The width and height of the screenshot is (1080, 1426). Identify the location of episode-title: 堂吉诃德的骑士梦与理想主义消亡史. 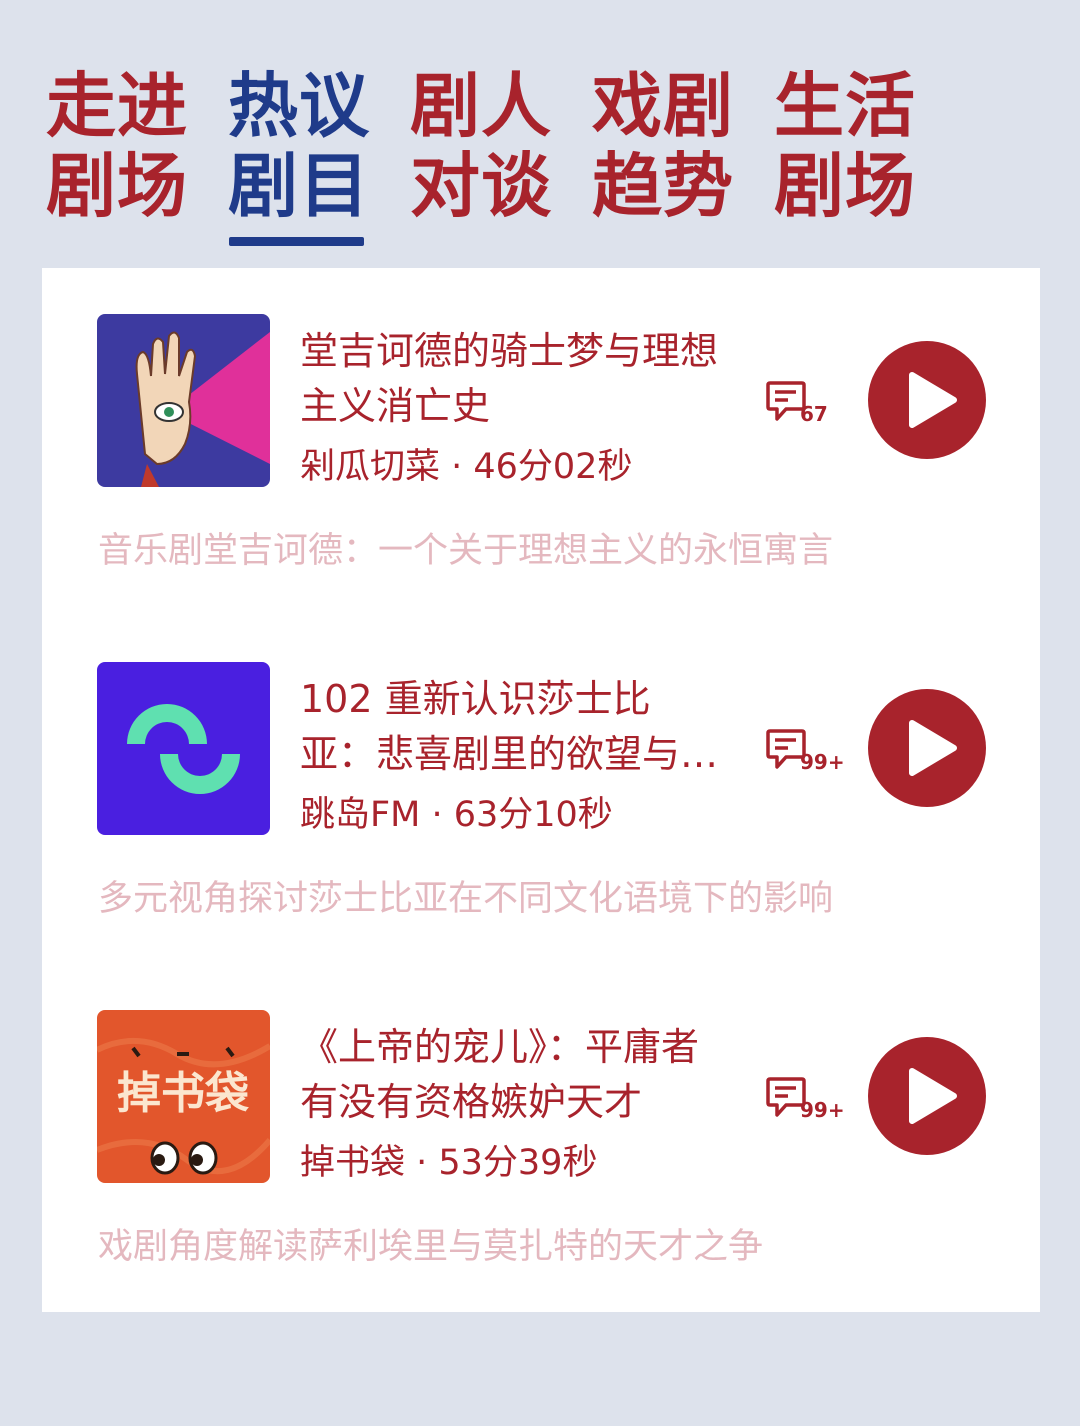
(510, 379).